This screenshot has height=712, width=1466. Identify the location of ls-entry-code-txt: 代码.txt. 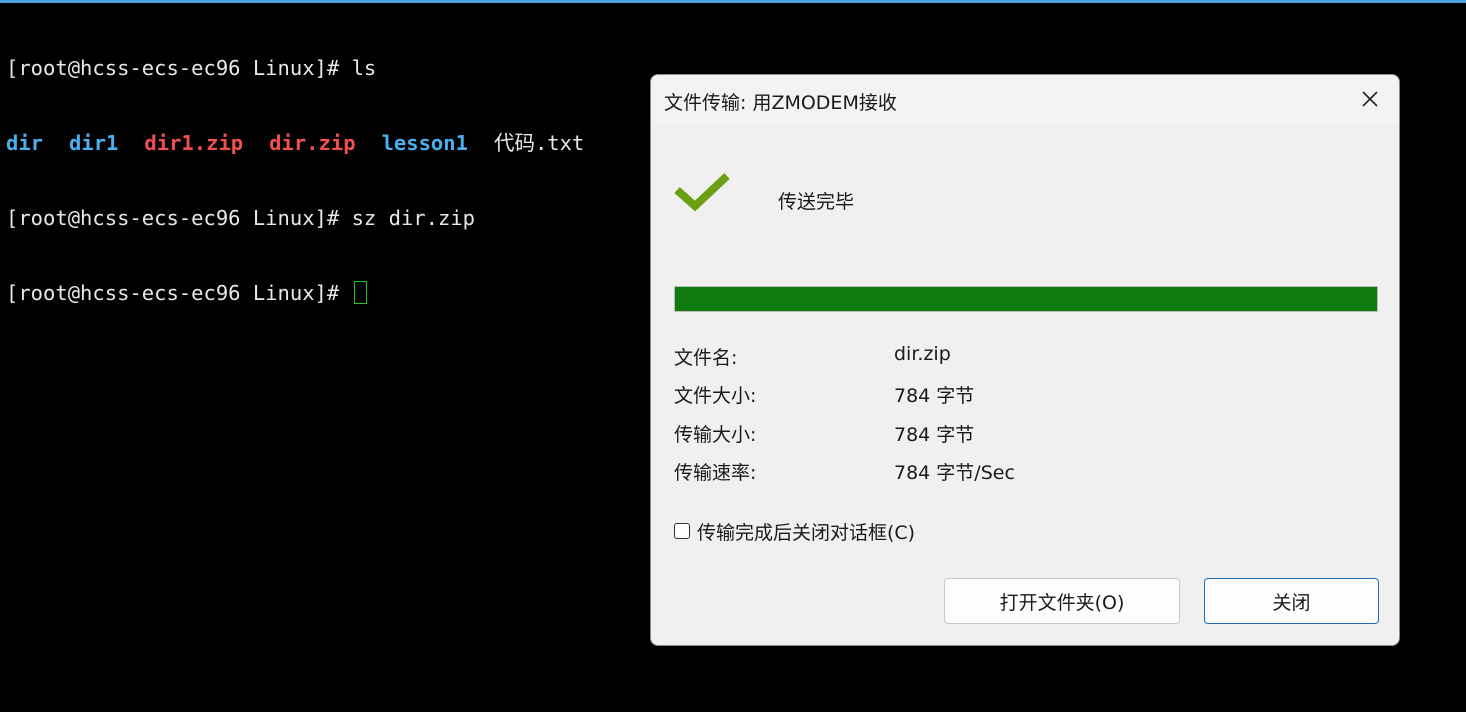
(539, 143).